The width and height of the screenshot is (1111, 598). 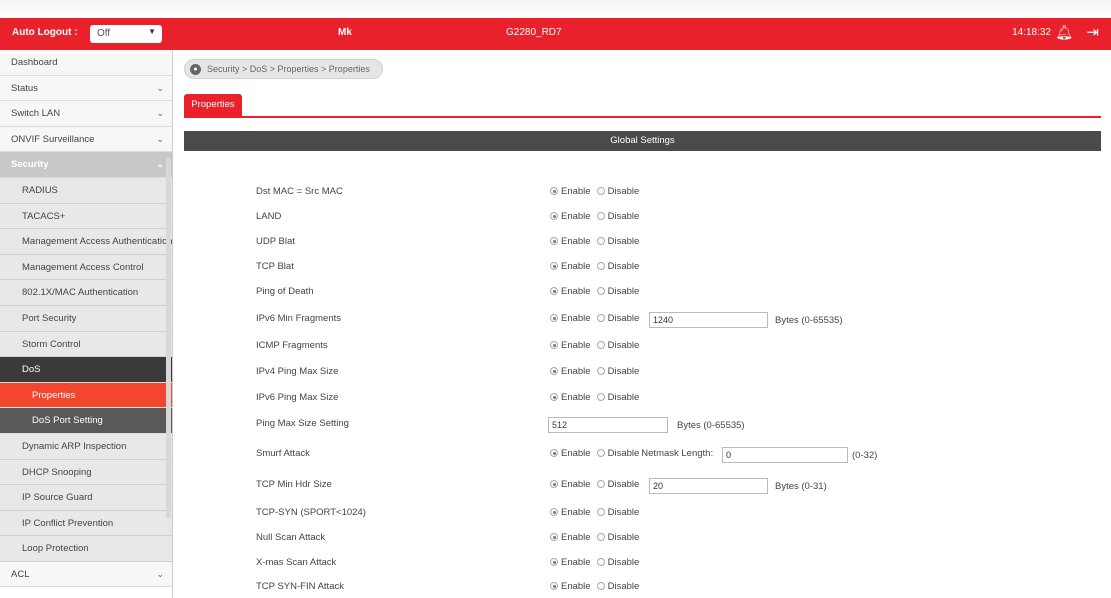 What do you see at coordinates (1031, 32) in the screenshot?
I see `clock: 14:18:32` at bounding box center [1031, 32].